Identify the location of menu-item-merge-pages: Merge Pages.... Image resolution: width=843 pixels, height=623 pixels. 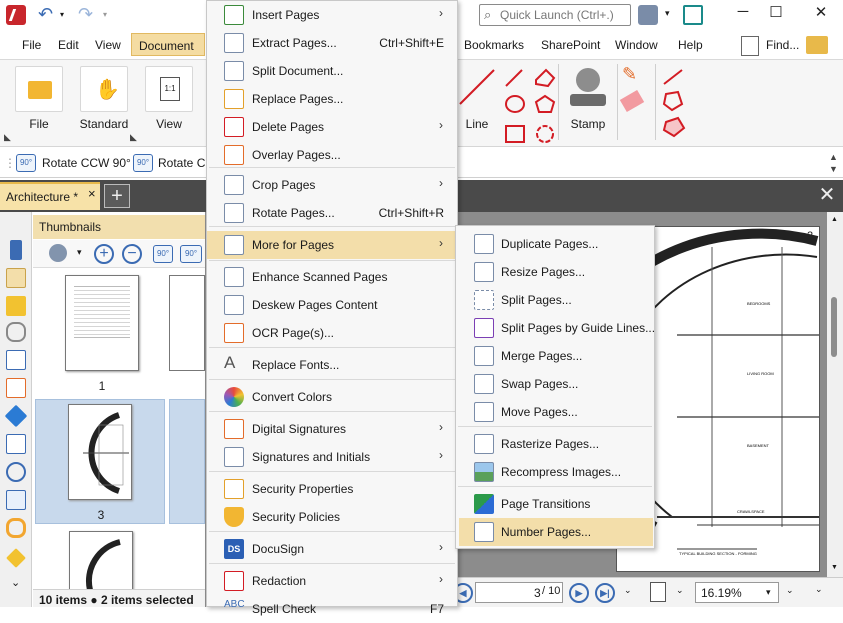
(555, 356).